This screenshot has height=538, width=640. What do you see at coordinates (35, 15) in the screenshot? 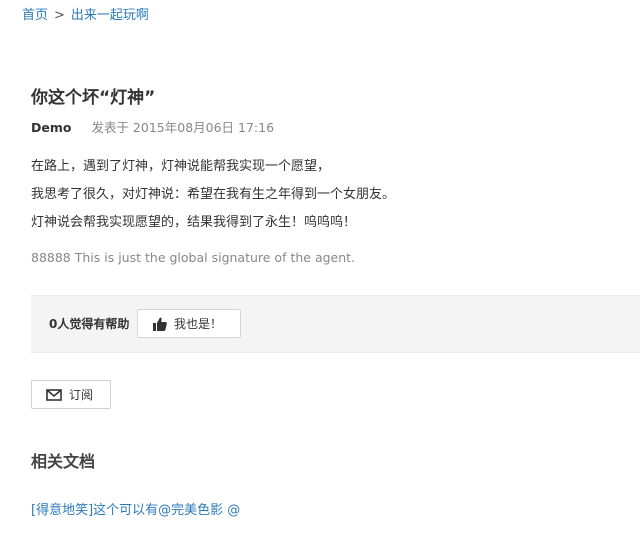
I see `breadcrumb-home-link: 首页` at bounding box center [35, 15].